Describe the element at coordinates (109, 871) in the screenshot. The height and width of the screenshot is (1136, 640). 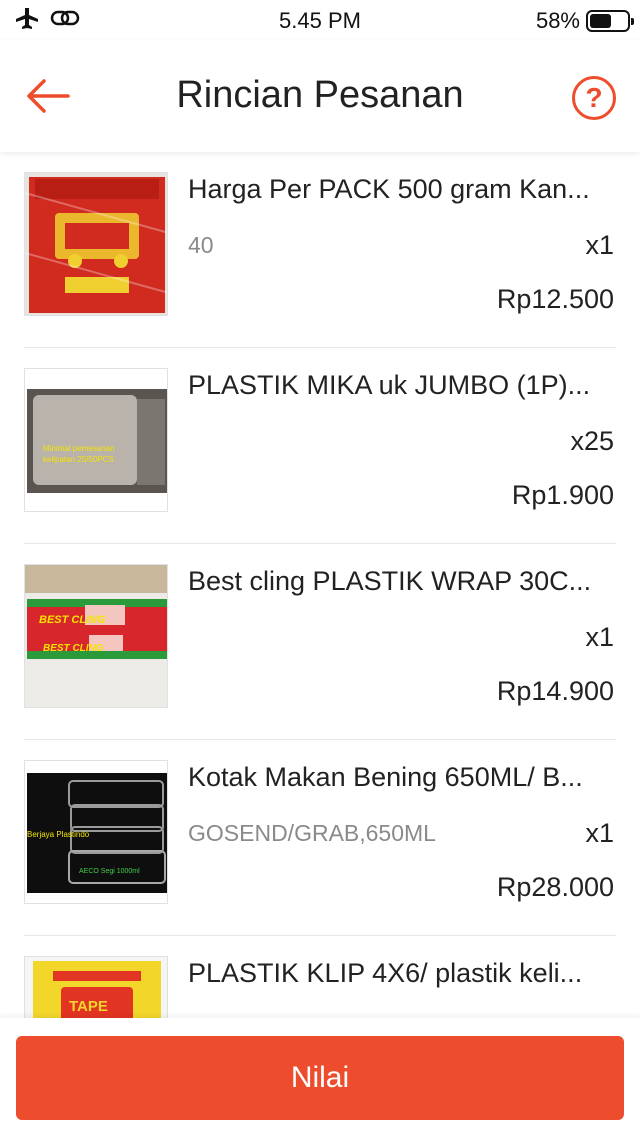
I see `thumb-caption: AECO Segi 1000ml` at that location.